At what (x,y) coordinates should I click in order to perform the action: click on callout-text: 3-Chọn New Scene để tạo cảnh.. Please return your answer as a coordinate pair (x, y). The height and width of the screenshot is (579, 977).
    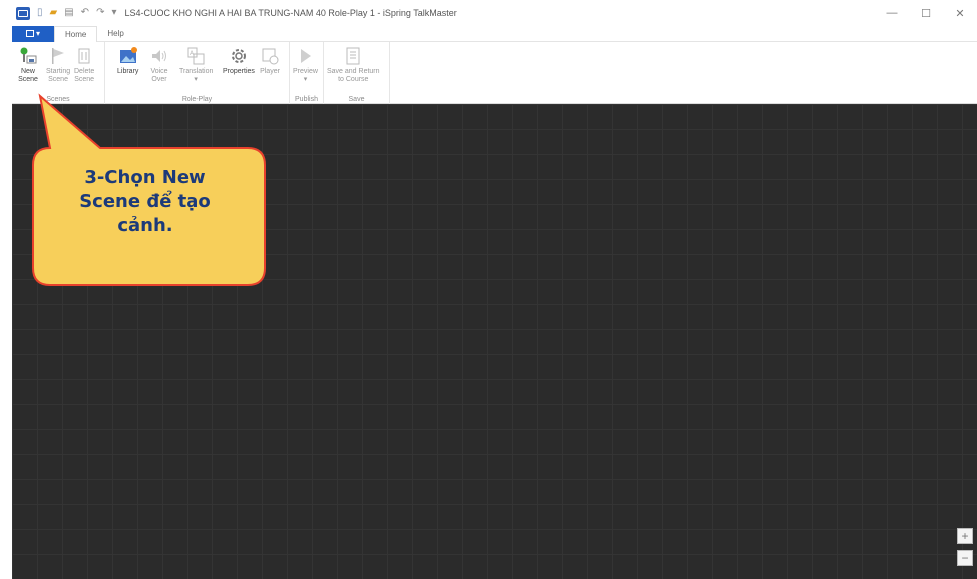
    Looking at the image, I should click on (145, 201).